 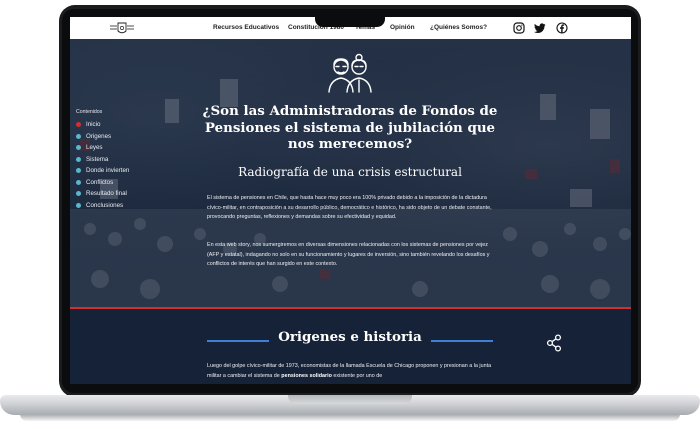 I want to click on toc-item-conclusiones: Conclusiones, so click(x=102, y=206).